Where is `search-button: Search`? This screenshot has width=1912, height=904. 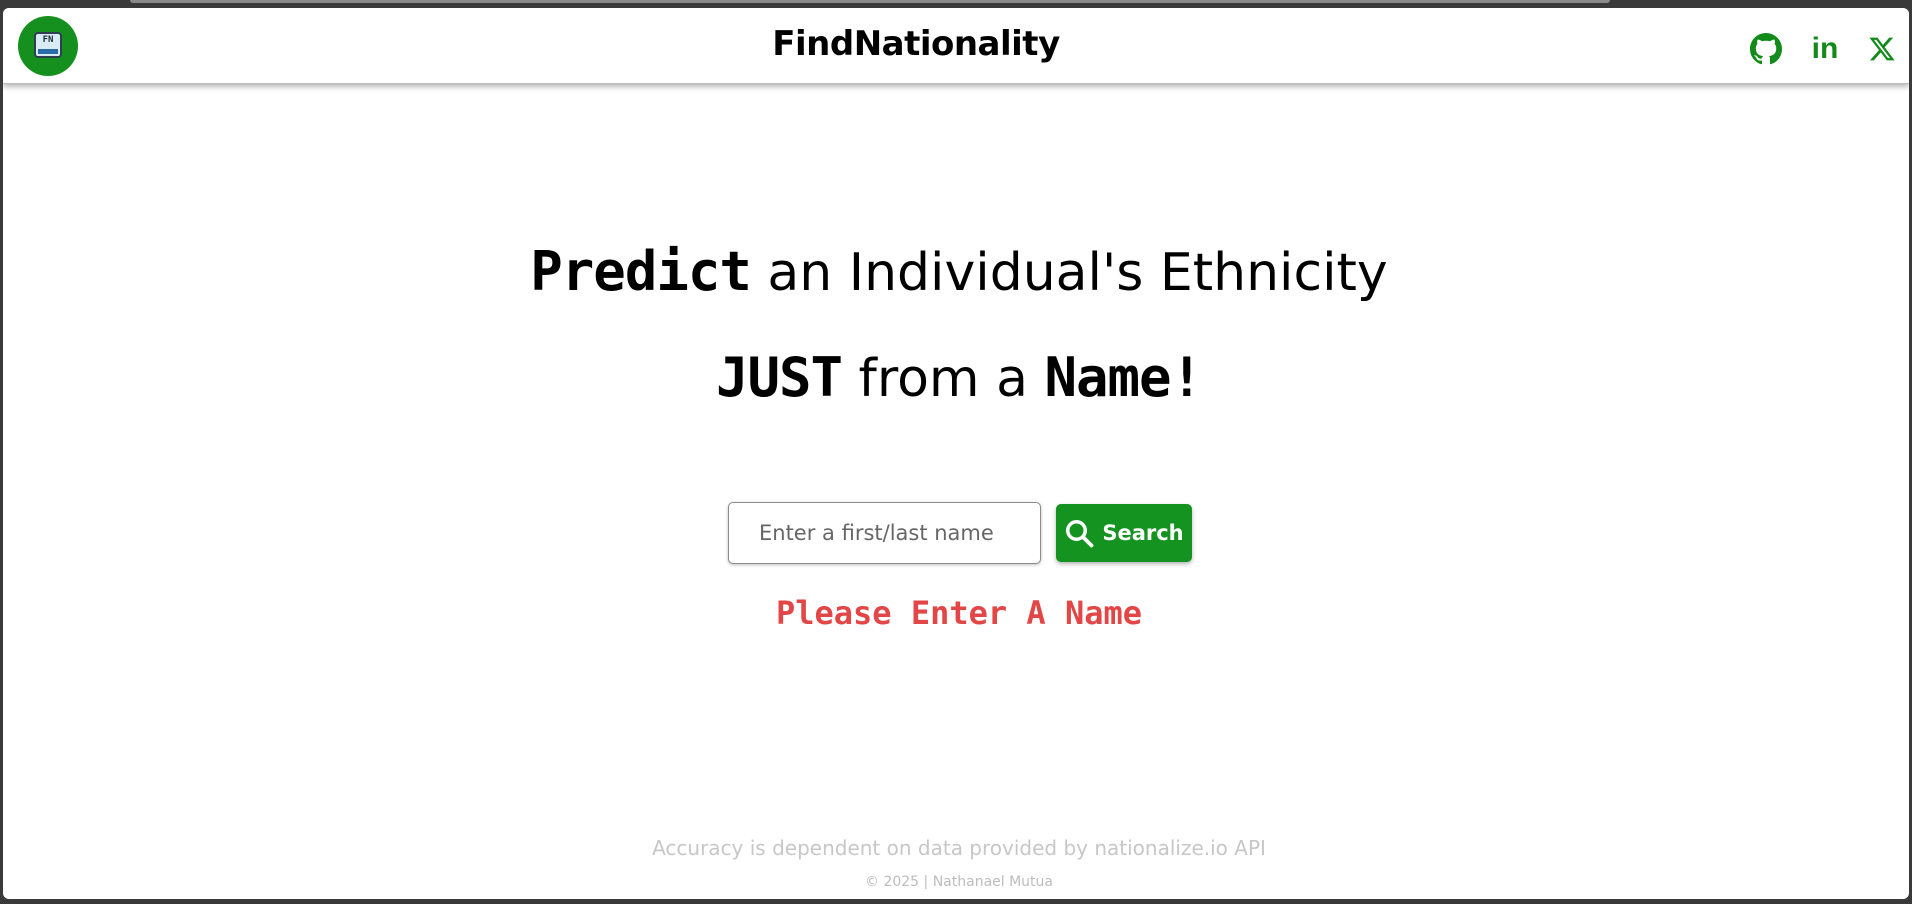
search-button: Search is located at coordinates (1124, 533).